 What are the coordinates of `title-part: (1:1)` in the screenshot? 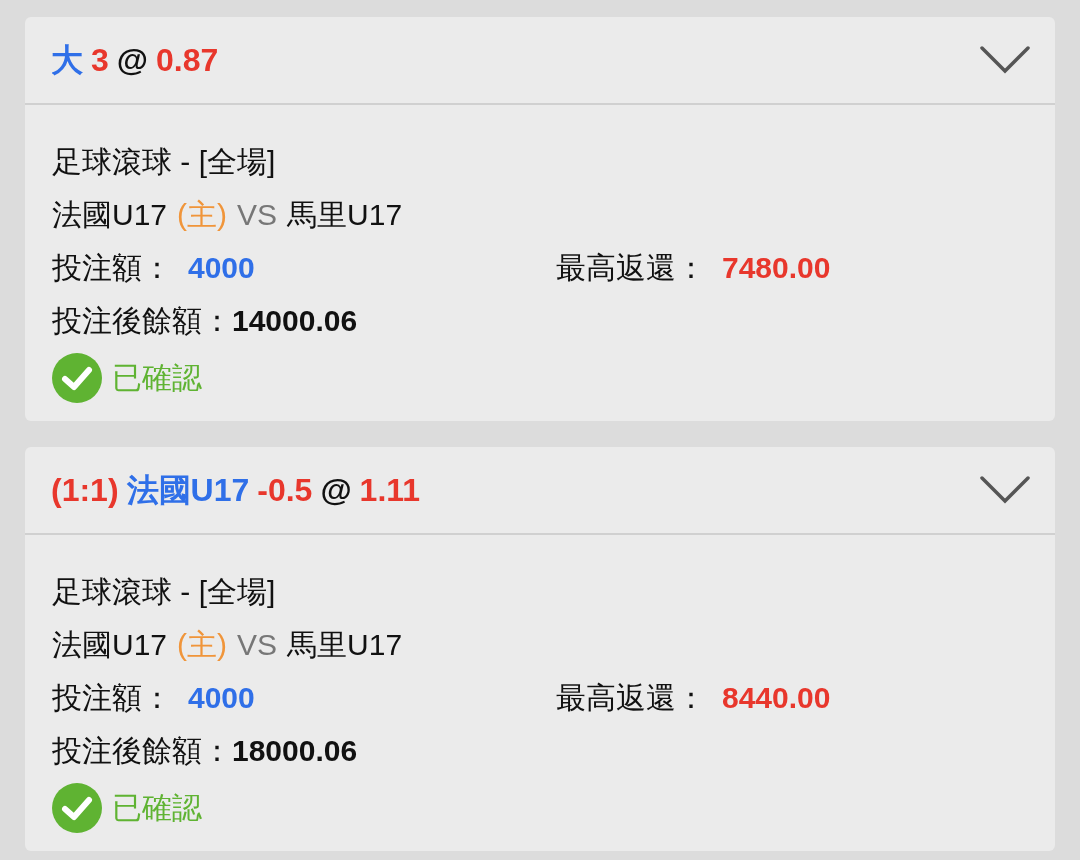 It's located at (85, 490).